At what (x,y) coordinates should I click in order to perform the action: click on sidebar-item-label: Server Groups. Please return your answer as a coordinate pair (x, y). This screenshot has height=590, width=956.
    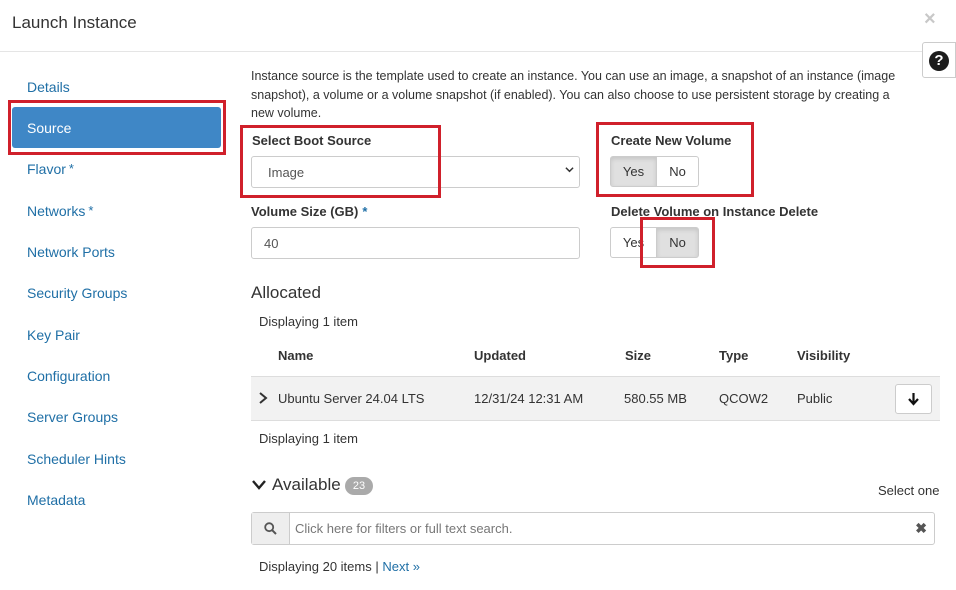
    Looking at the image, I should click on (73, 417).